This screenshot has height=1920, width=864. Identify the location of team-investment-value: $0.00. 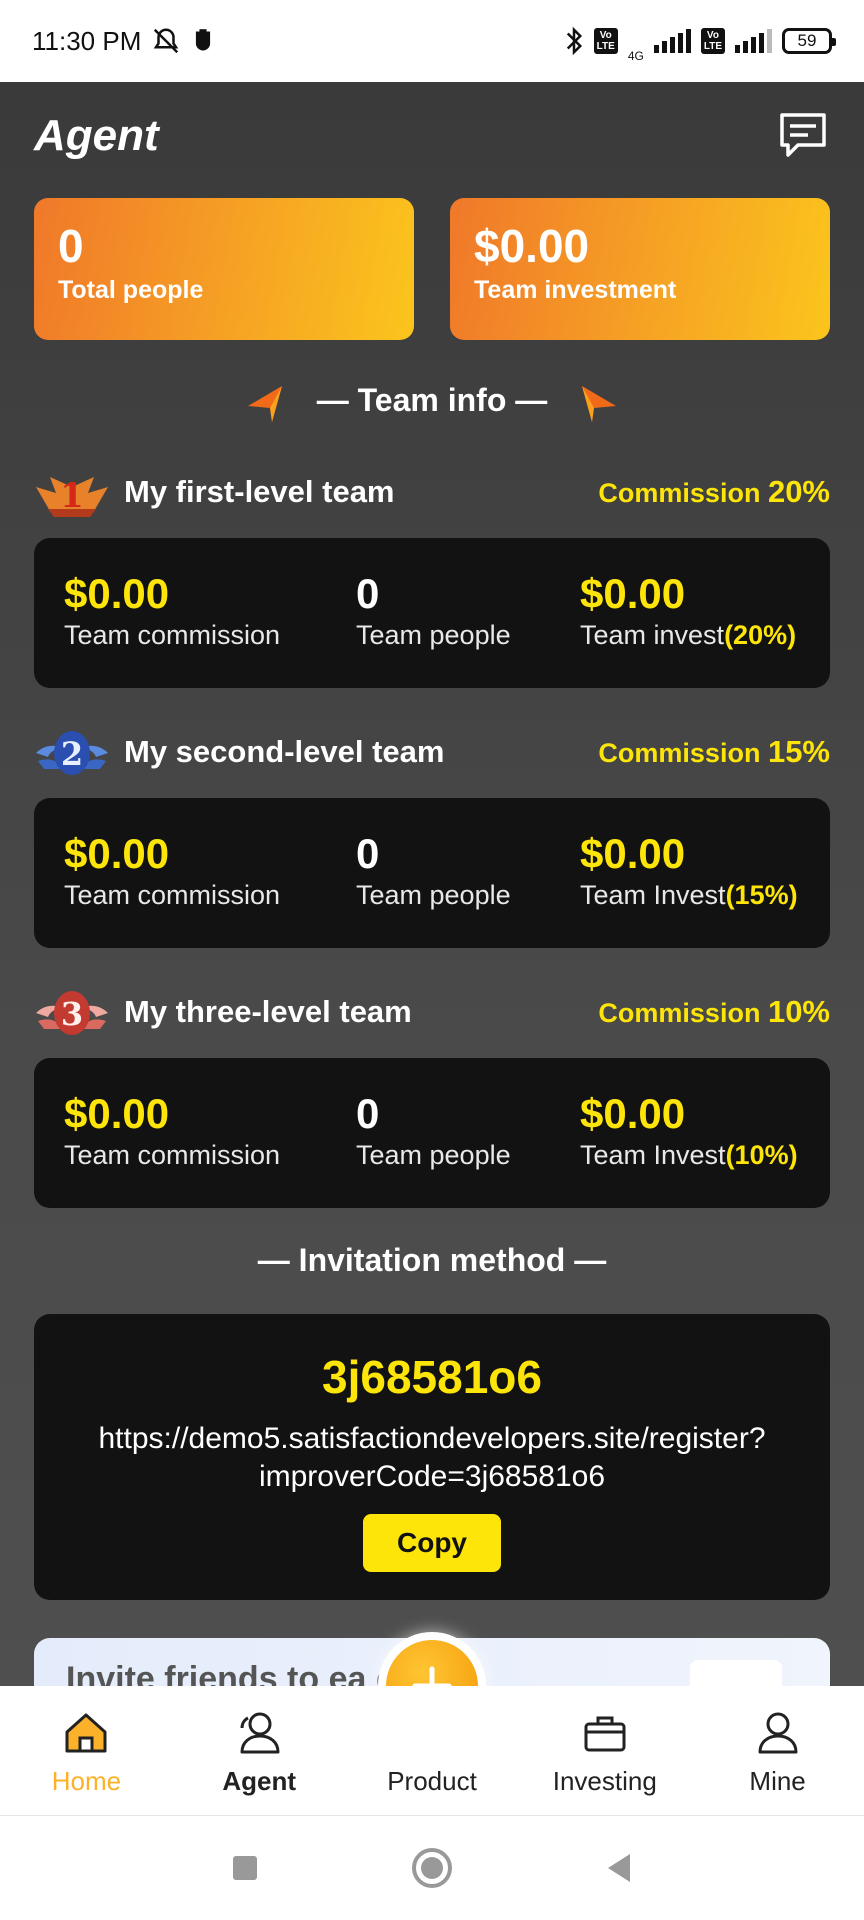
(532, 246).